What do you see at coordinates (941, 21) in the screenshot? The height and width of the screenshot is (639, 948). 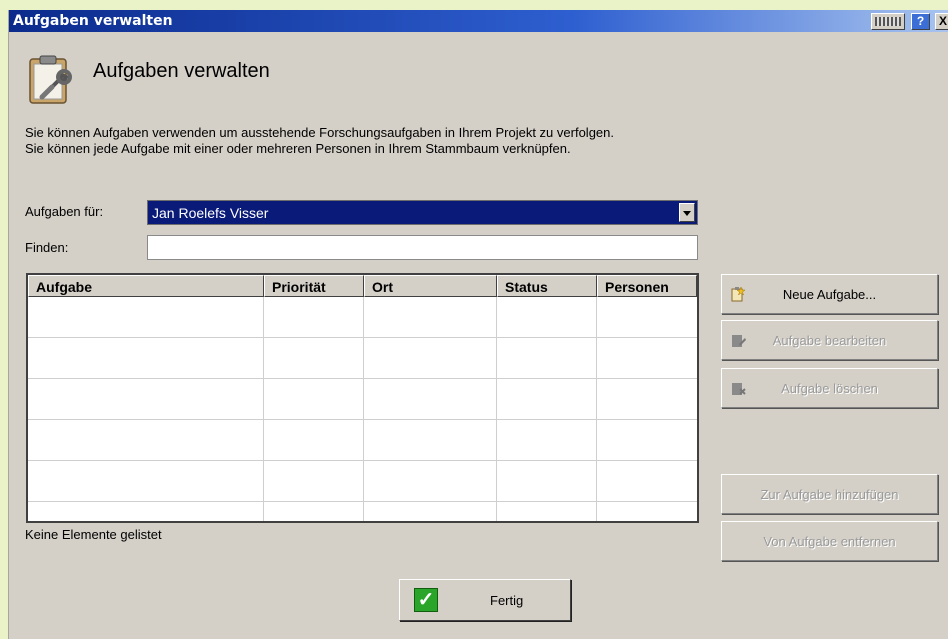 I see `close-button: X` at bounding box center [941, 21].